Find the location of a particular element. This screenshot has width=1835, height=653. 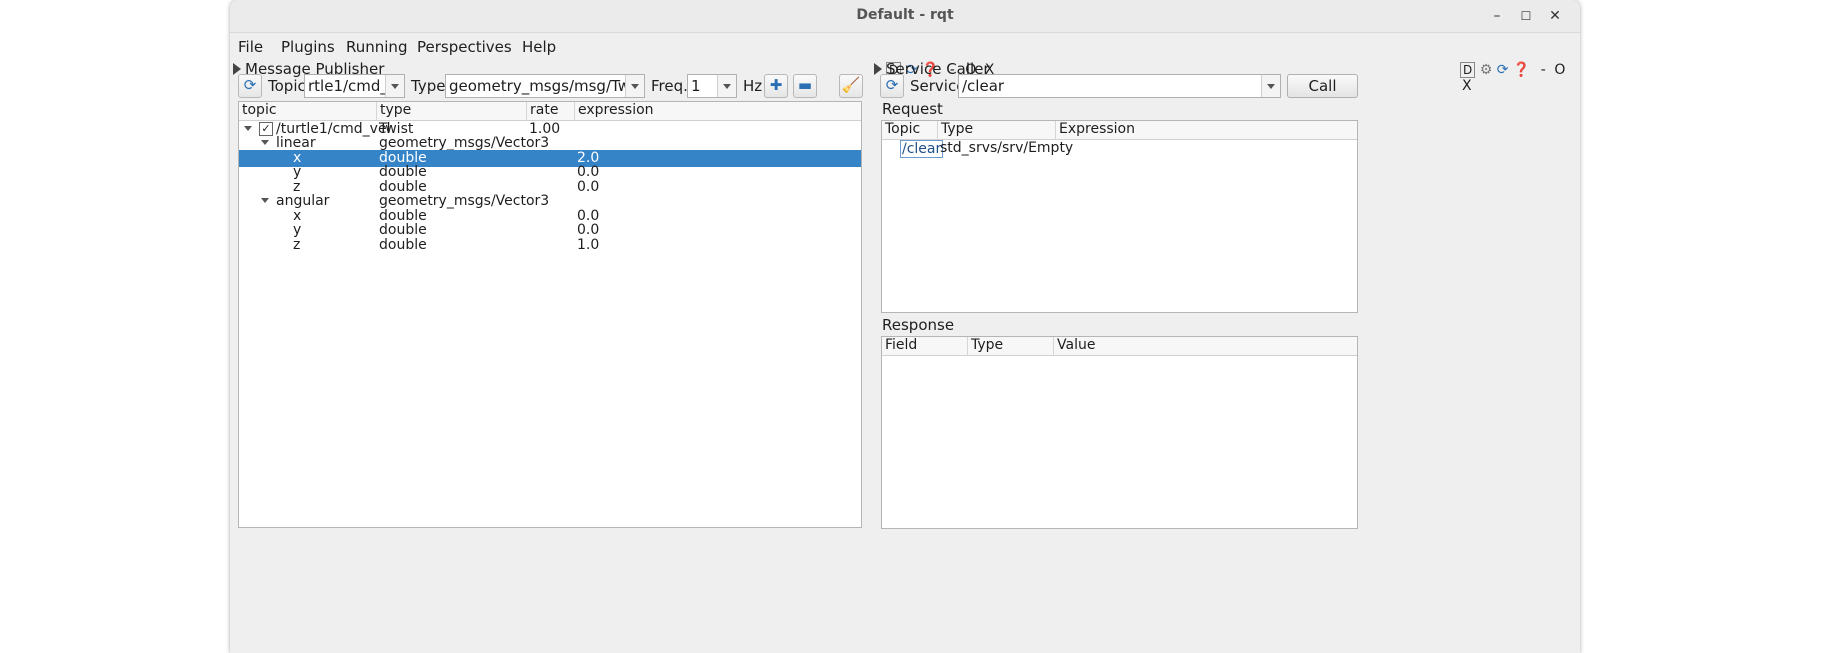

service-minimize-button: - is located at coordinates (1543, 70).